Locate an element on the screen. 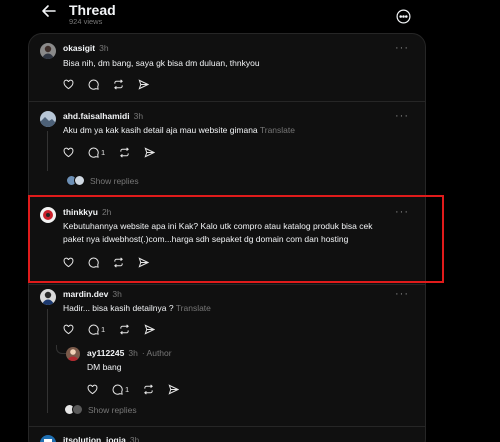  username: mardin.dev 3h is located at coordinates (92, 294).